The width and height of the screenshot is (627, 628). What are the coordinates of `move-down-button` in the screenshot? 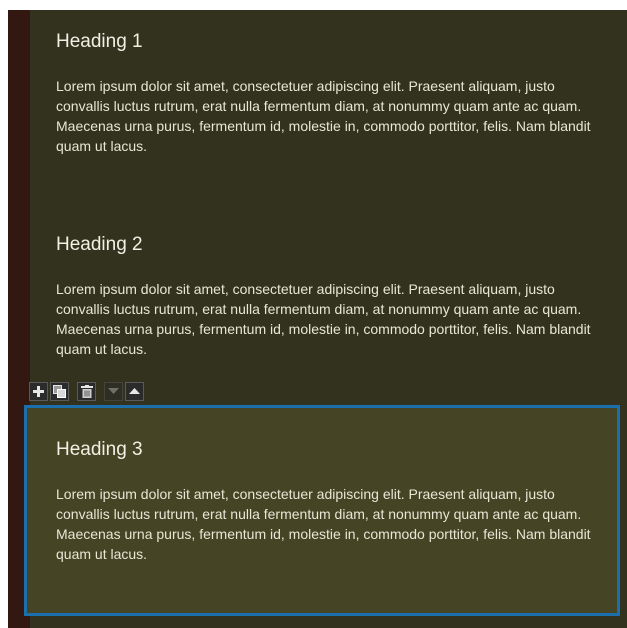 It's located at (113, 391).